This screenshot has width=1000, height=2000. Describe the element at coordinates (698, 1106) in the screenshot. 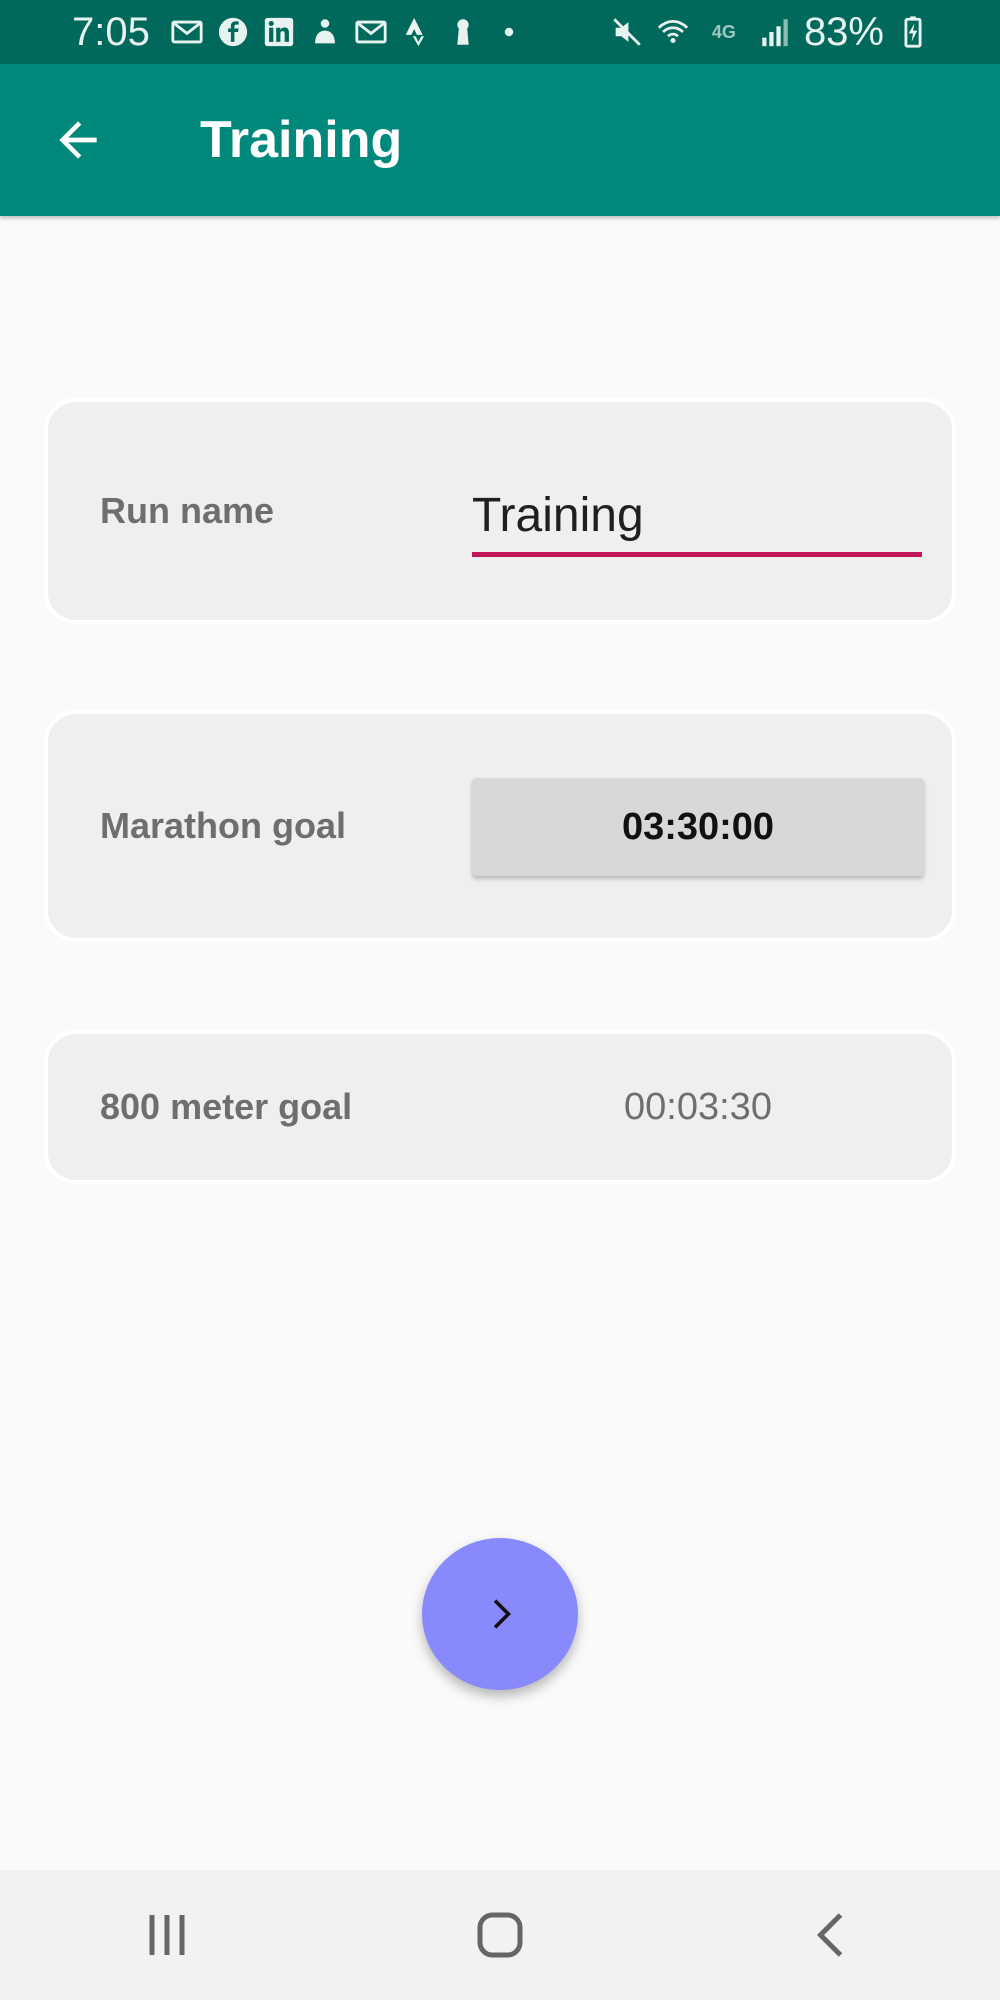

I see `meter-goal-value: 00:03:30` at that location.